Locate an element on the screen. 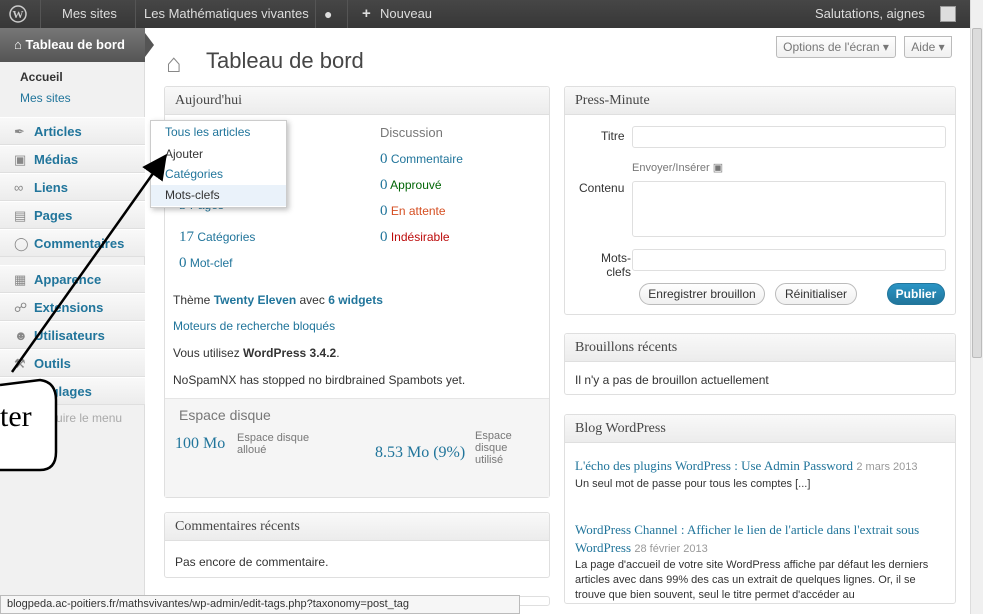 This screenshot has height=614, width=983. annotation-callout-text: ter is located at coordinates (16, 416).